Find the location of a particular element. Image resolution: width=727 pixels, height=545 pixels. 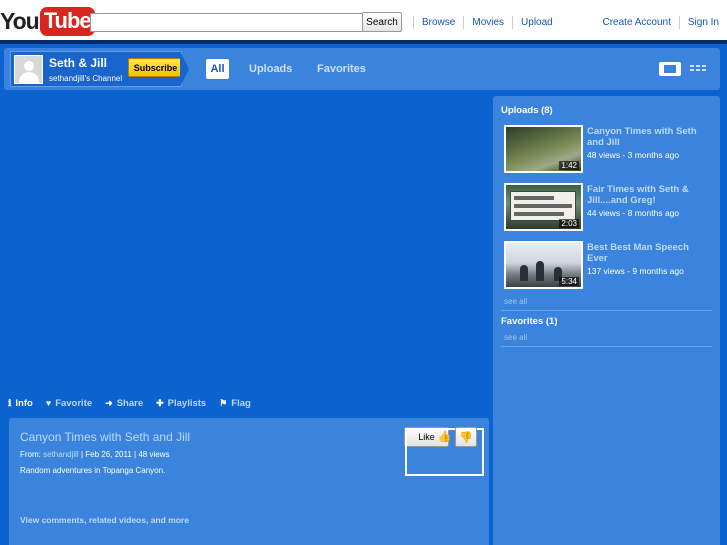

playlists-action: ✚ Playlists is located at coordinates (181, 403).